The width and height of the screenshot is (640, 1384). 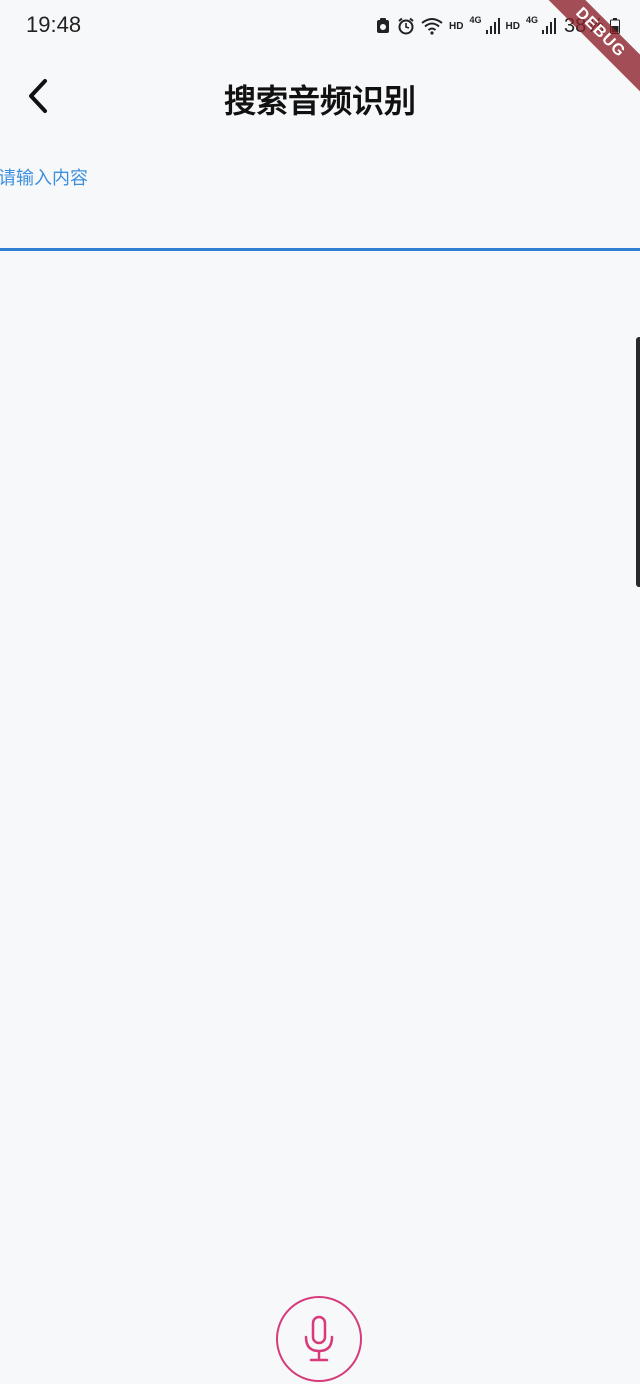 What do you see at coordinates (456, 26) in the screenshot?
I see `status-hd-1: HD` at bounding box center [456, 26].